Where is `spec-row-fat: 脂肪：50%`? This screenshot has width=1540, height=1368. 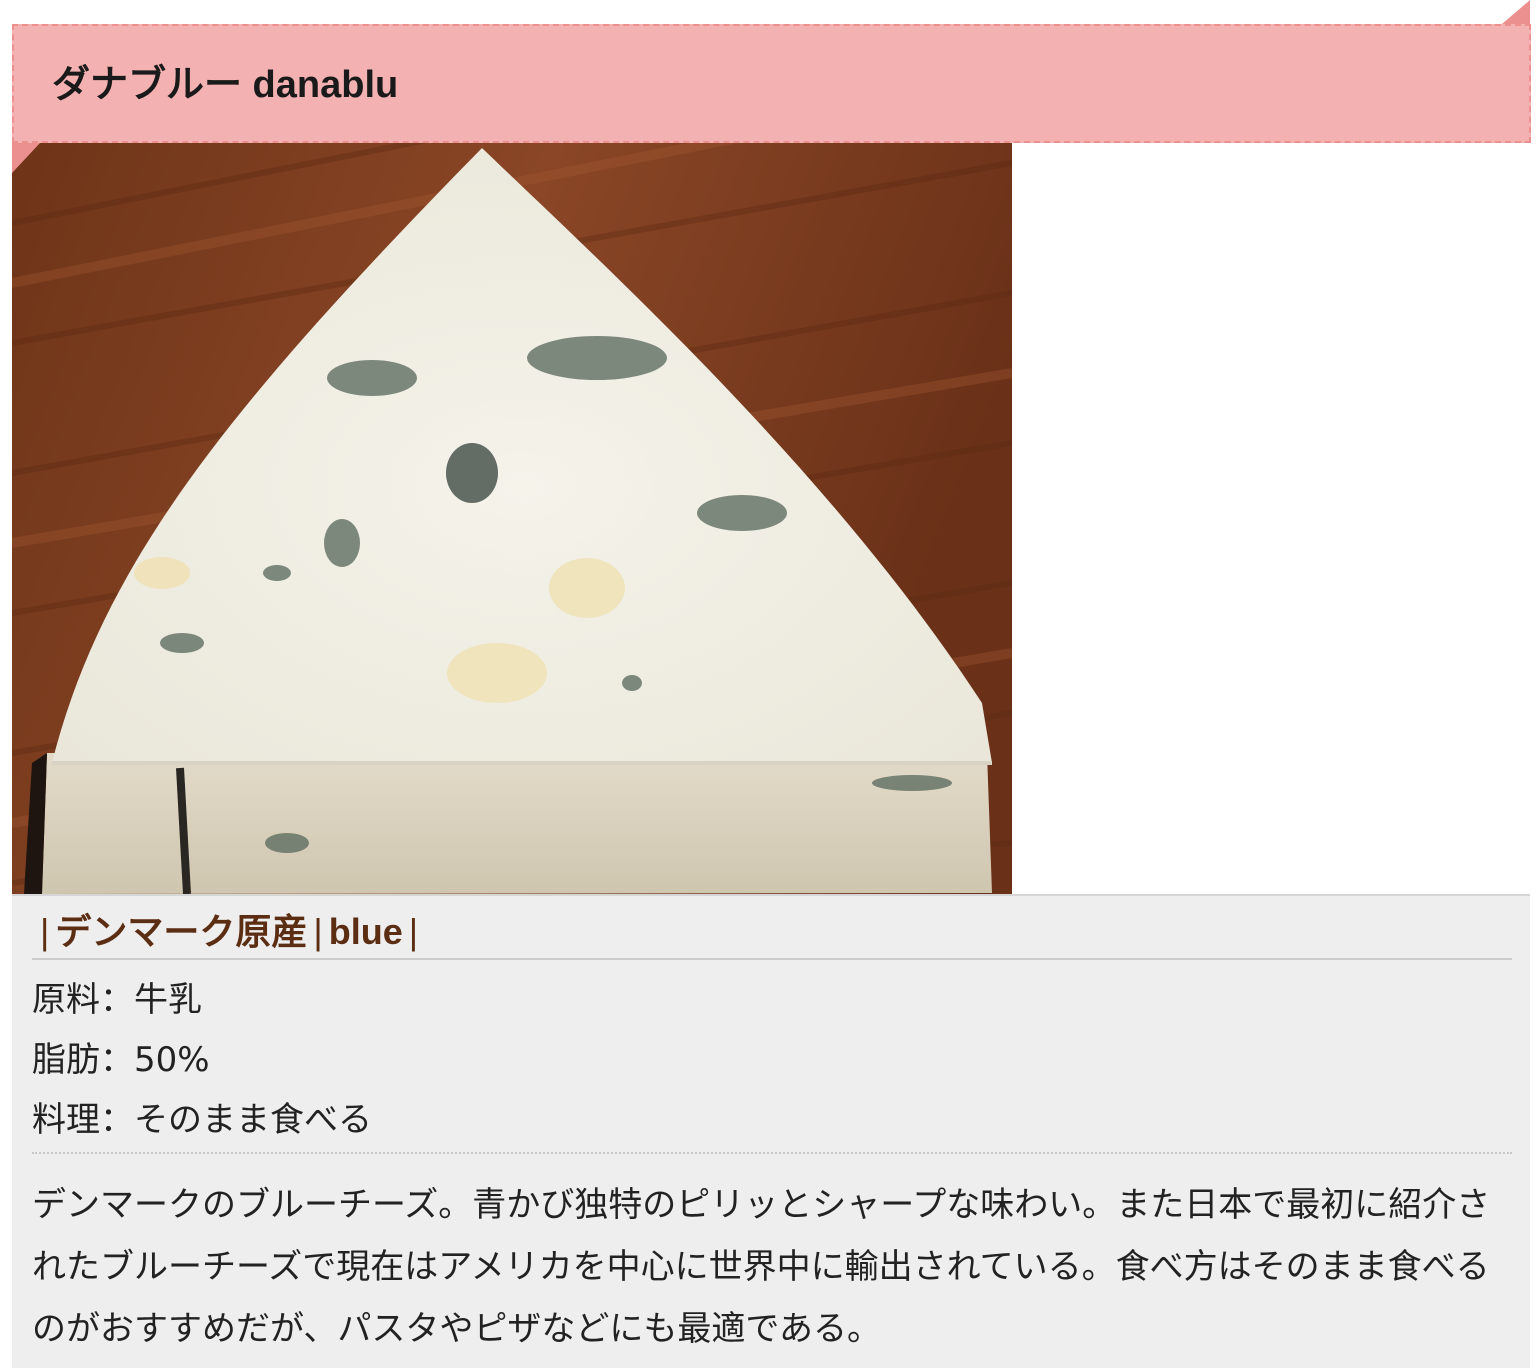
spec-row-fat: 脂肪：50% is located at coordinates (121, 1060).